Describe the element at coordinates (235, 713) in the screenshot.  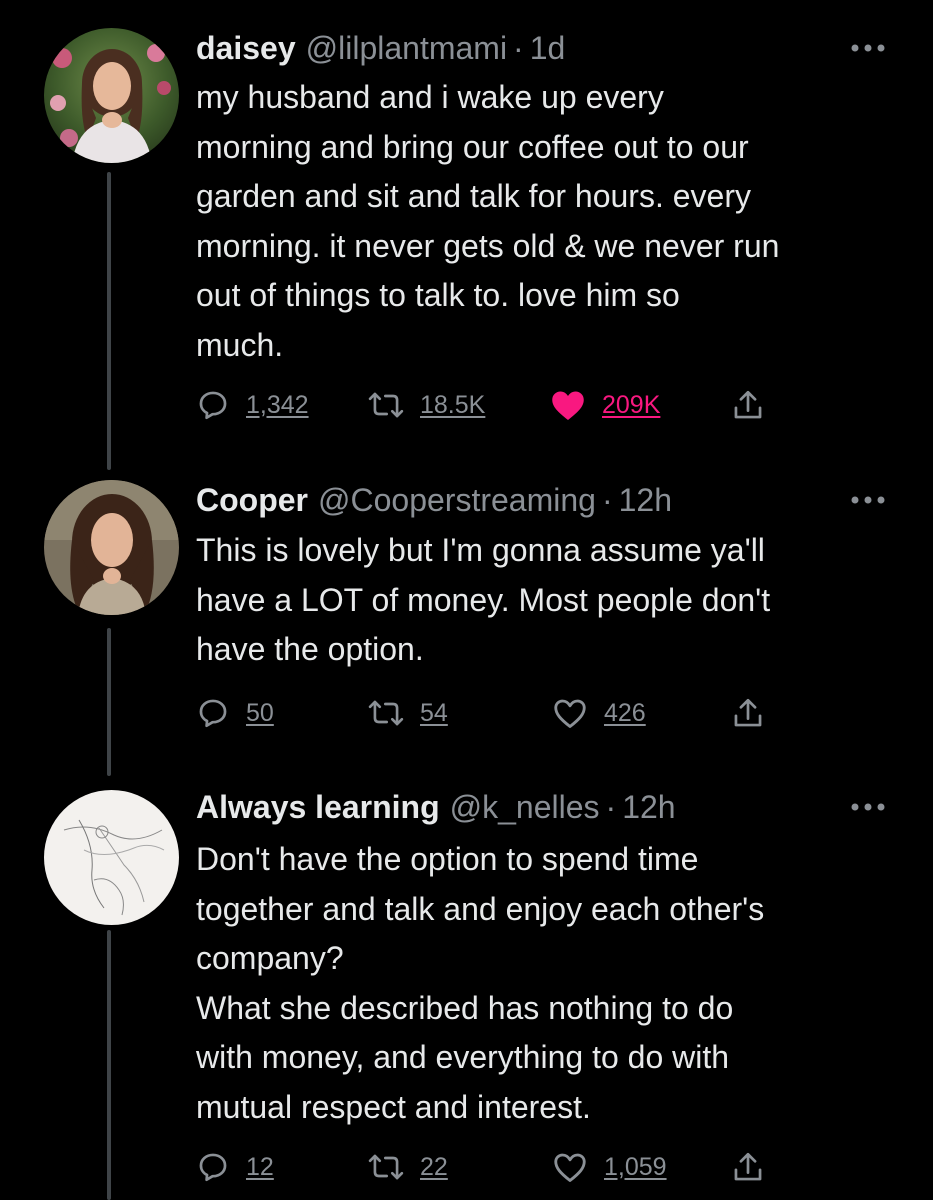
I see `reply-button: 50` at that location.